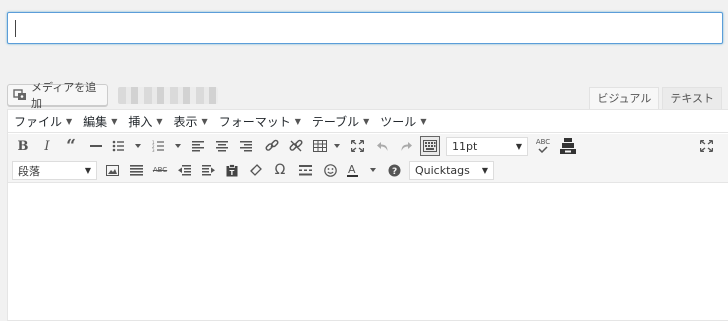  I want to click on italic-icon: I, so click(47, 146).